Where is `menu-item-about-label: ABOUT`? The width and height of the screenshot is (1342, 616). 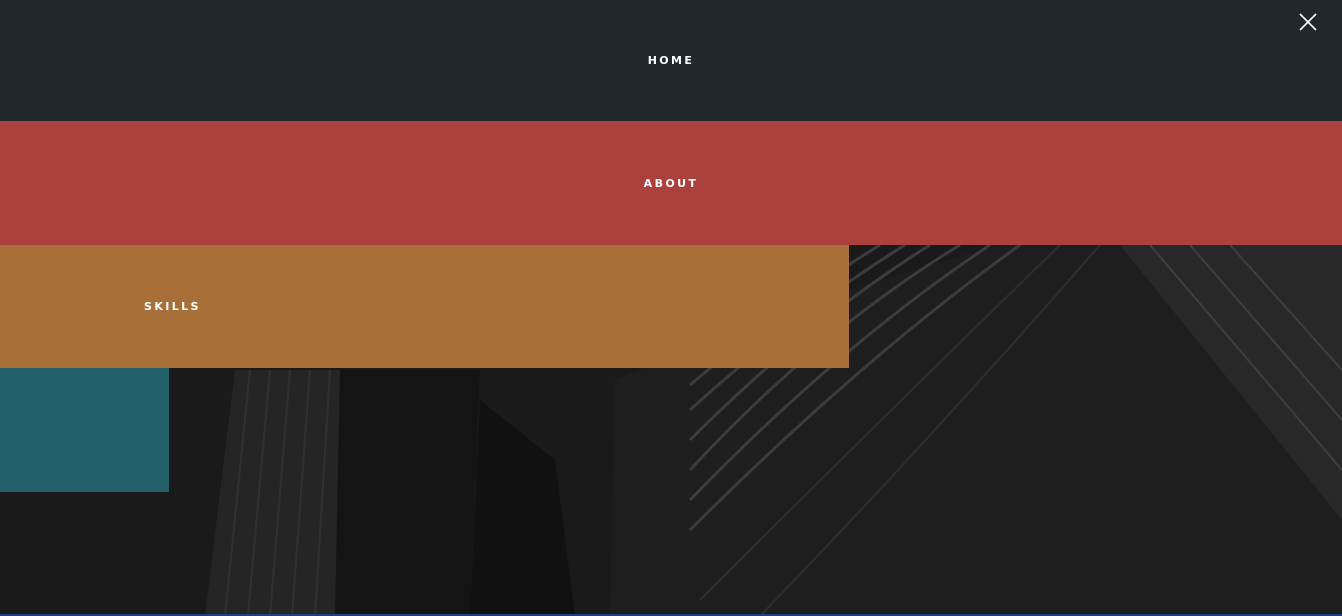 menu-item-about-label: ABOUT is located at coordinates (671, 183).